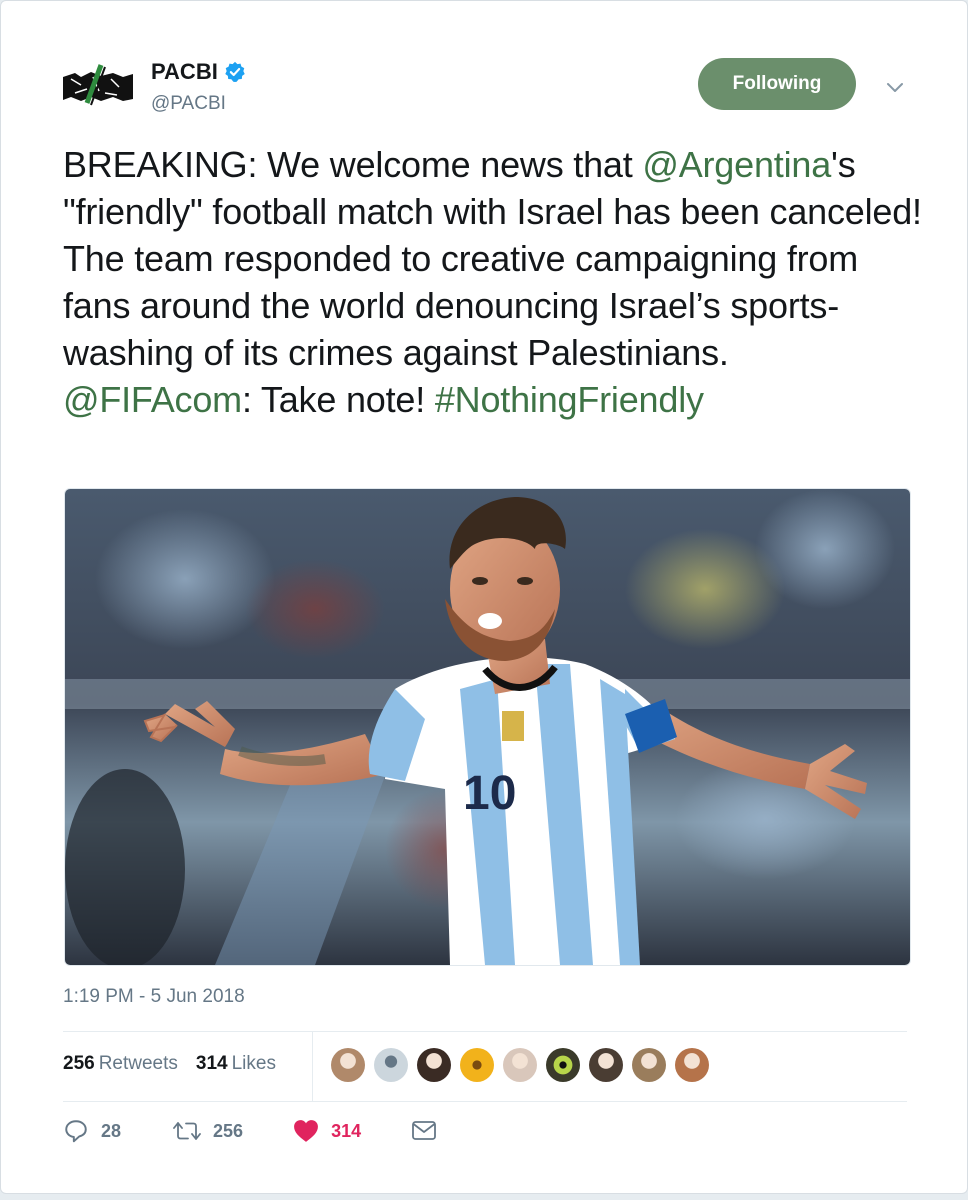 The width and height of the screenshot is (968, 1200). I want to click on likes-stat: 314 Likes, so click(236, 1064).